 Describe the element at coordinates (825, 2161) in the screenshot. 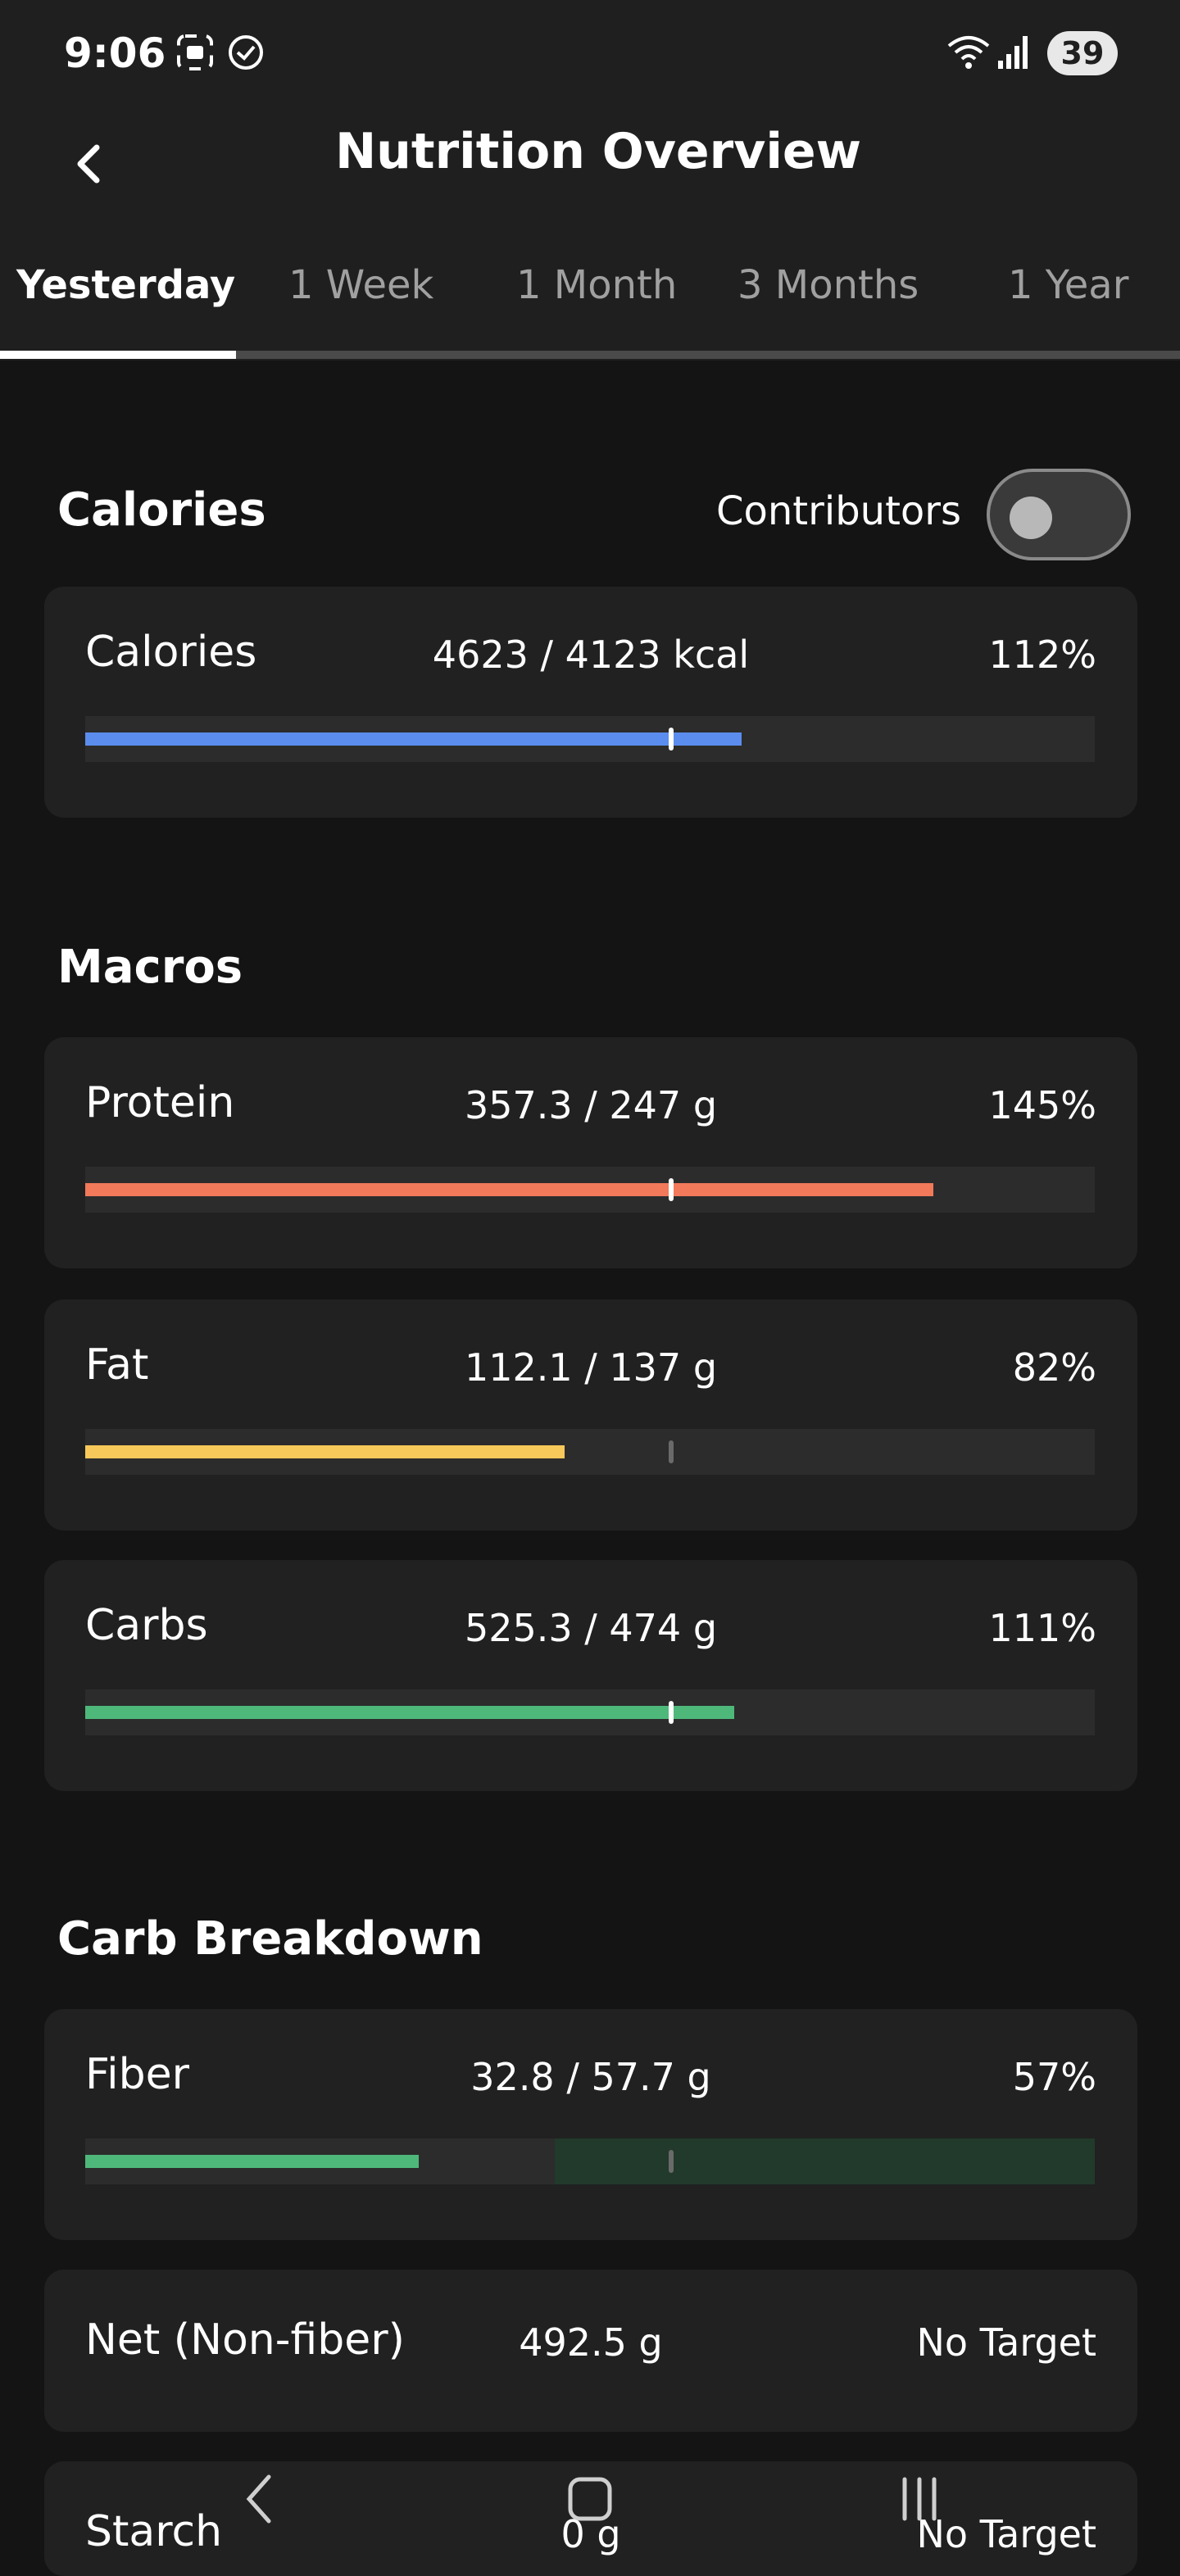

I see `target-zone` at that location.